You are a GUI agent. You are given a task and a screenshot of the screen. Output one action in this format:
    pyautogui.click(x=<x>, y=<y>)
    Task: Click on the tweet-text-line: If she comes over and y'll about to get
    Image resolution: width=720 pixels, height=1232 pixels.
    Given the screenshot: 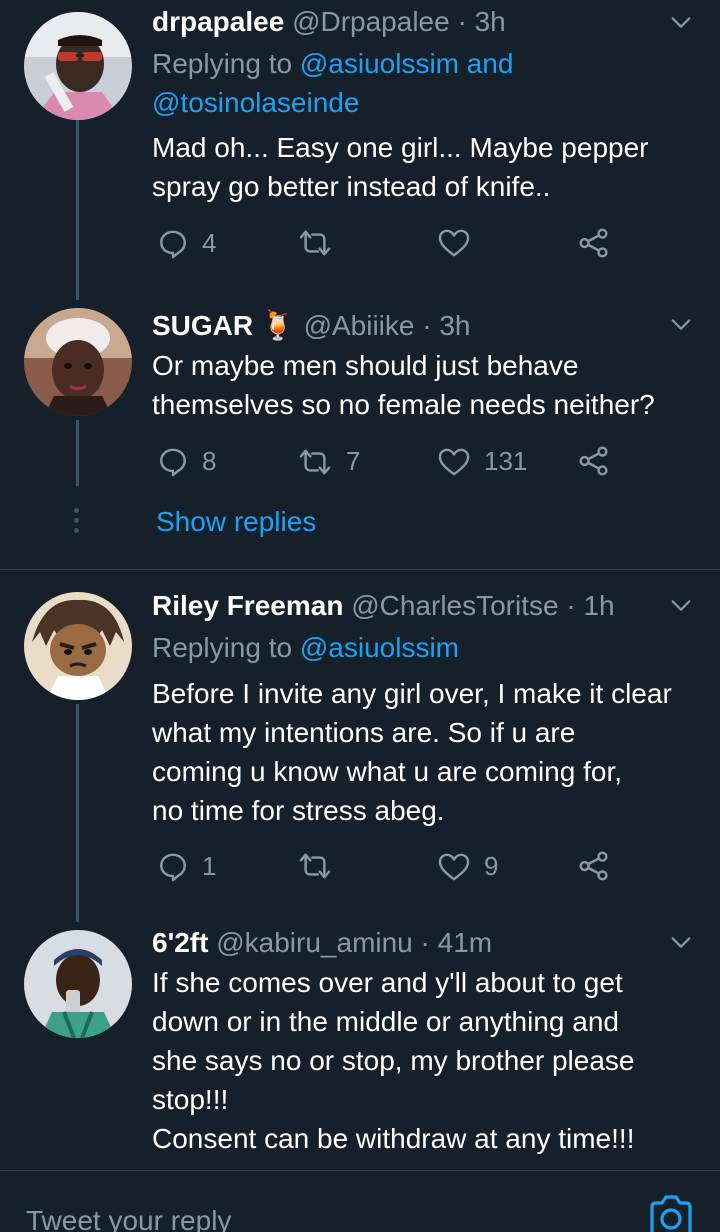 What is the action you would take?
    pyautogui.click(x=387, y=982)
    